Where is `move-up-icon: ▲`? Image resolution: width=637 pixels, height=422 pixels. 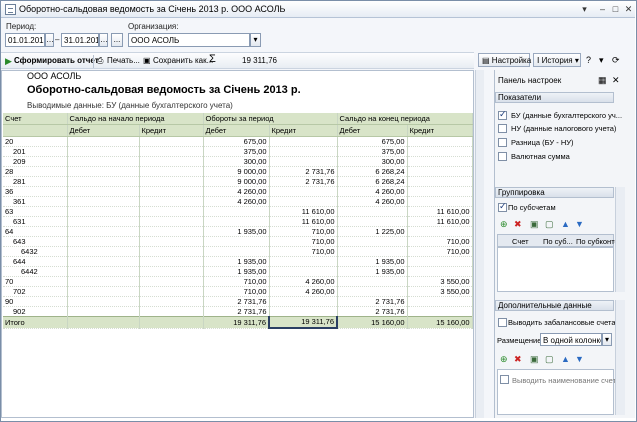 move-up-icon: ▲ is located at coordinates (565, 224).